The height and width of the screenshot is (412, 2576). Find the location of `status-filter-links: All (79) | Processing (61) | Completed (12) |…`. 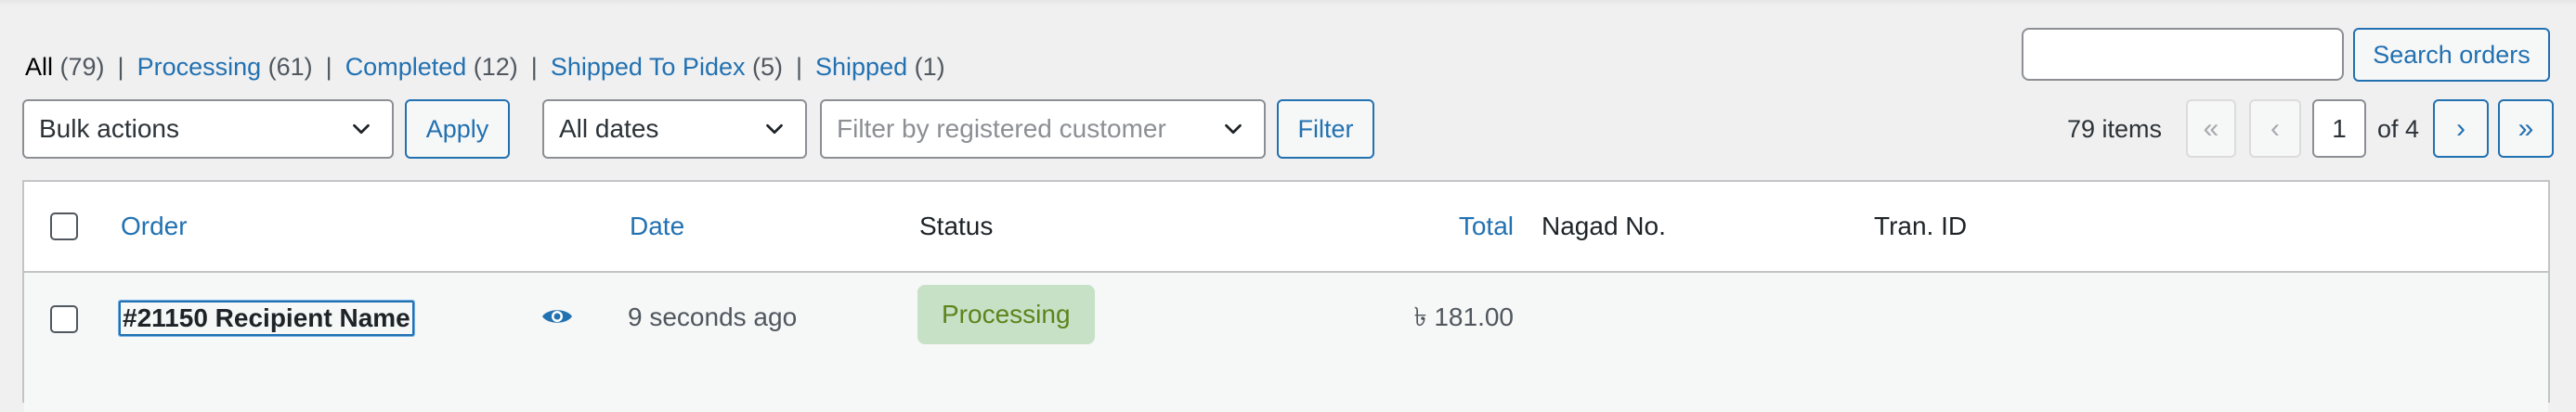

status-filter-links: All (79) | Processing (61) | Completed (12) |… is located at coordinates (485, 66).